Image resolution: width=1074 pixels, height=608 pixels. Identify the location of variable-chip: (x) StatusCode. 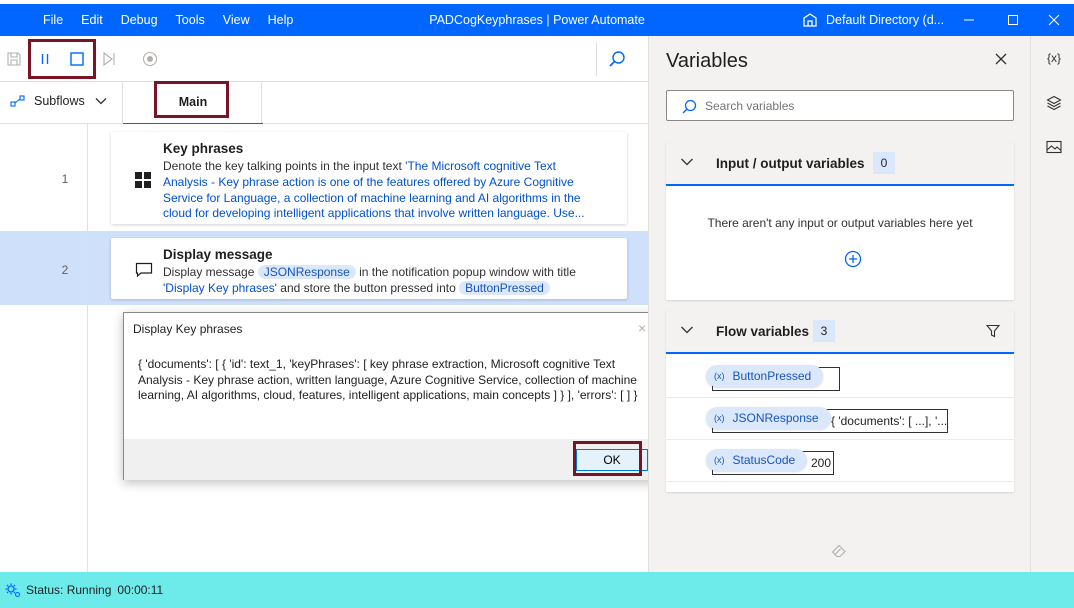
(757, 460).